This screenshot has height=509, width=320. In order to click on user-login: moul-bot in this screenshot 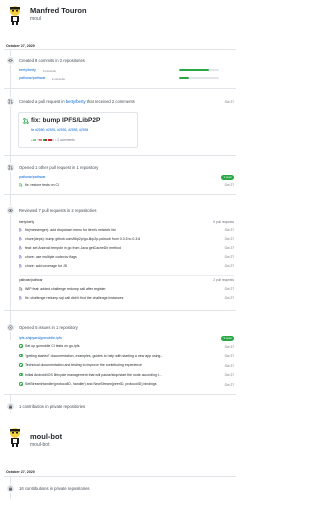, I will do `click(40, 445)`.